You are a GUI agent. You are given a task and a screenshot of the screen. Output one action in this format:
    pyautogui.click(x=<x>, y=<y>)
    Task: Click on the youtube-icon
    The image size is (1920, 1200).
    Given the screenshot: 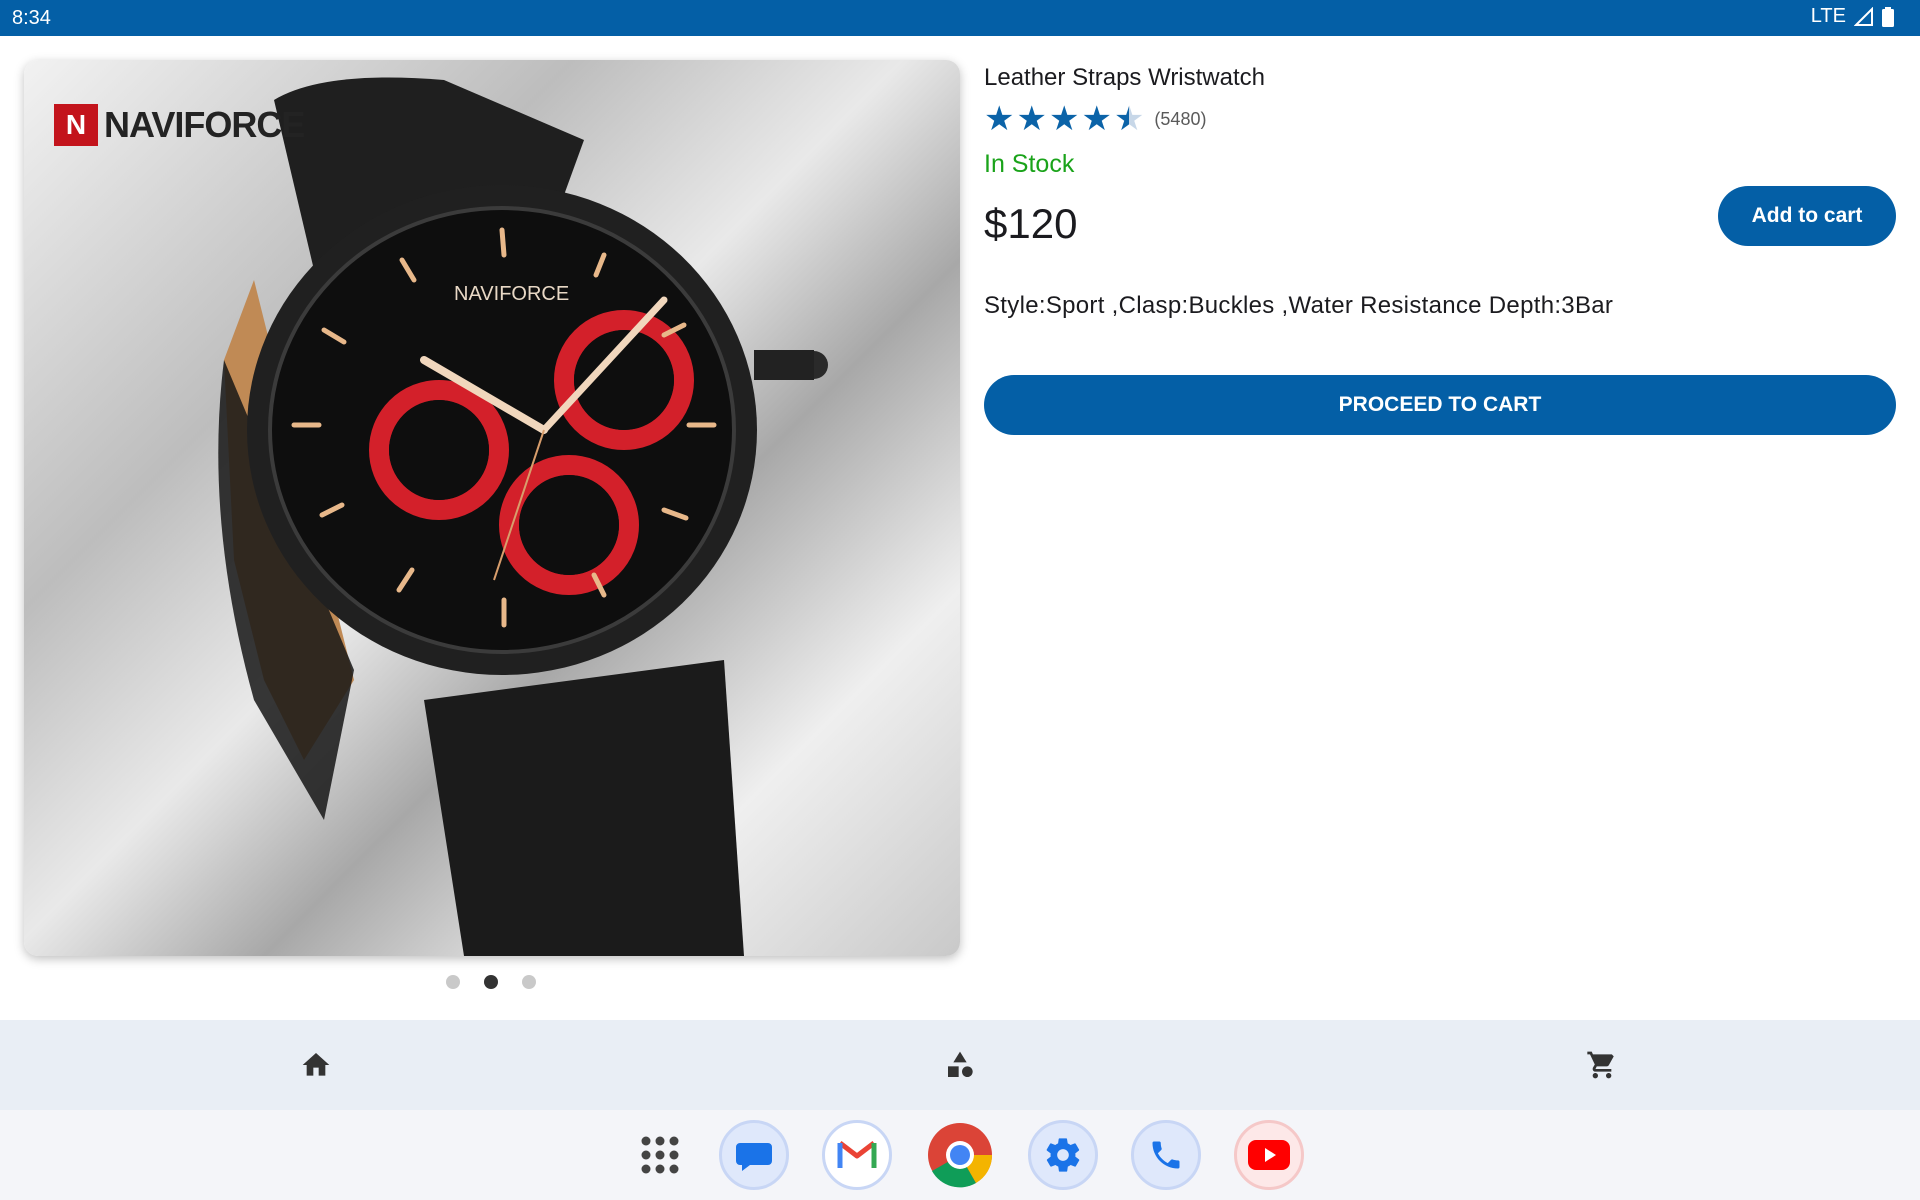 What is the action you would take?
    pyautogui.click(x=1269, y=1155)
    